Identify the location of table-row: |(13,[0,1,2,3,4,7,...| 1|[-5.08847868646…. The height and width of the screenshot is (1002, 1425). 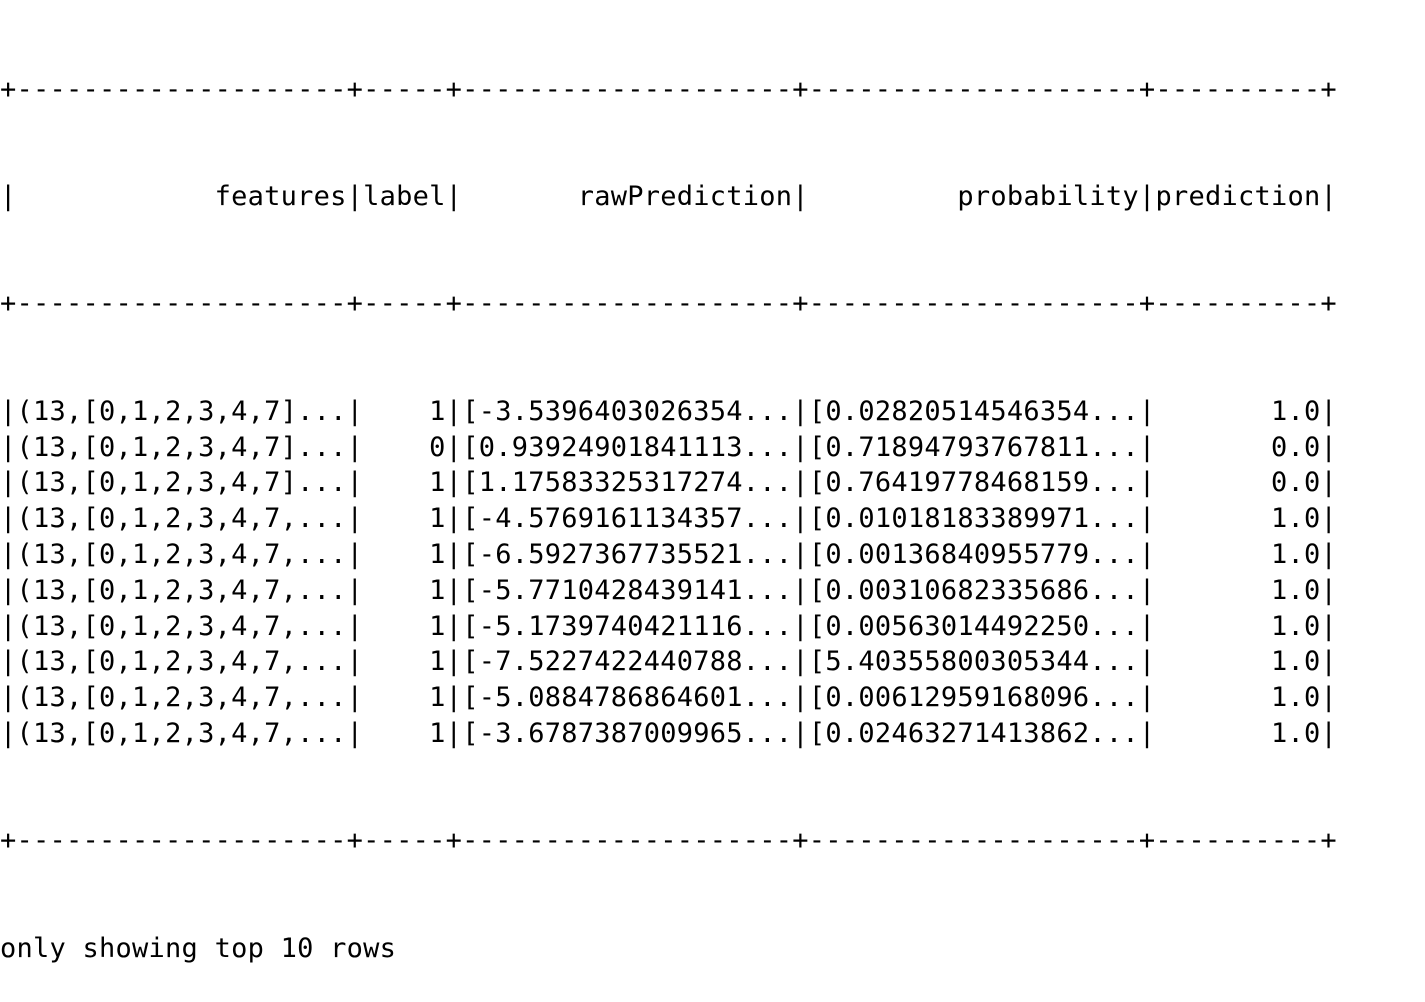
(668, 698).